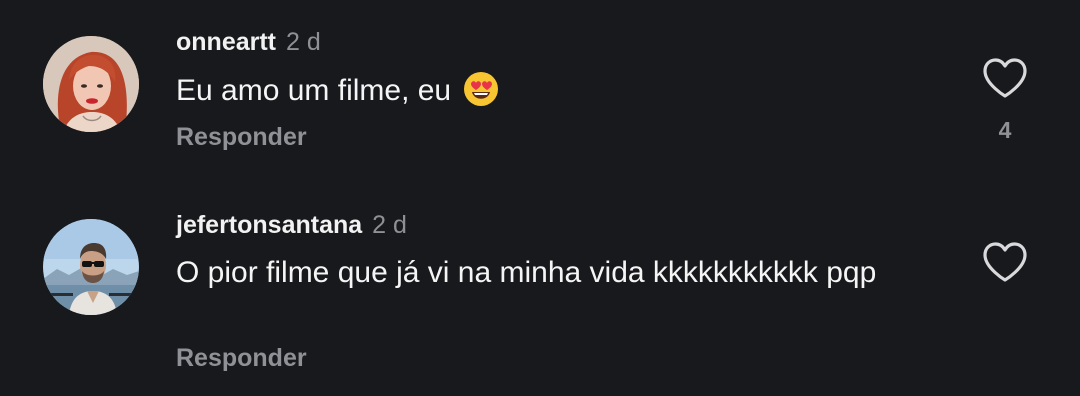  I want to click on comment-meta: onneartt 2 d, so click(248, 42).